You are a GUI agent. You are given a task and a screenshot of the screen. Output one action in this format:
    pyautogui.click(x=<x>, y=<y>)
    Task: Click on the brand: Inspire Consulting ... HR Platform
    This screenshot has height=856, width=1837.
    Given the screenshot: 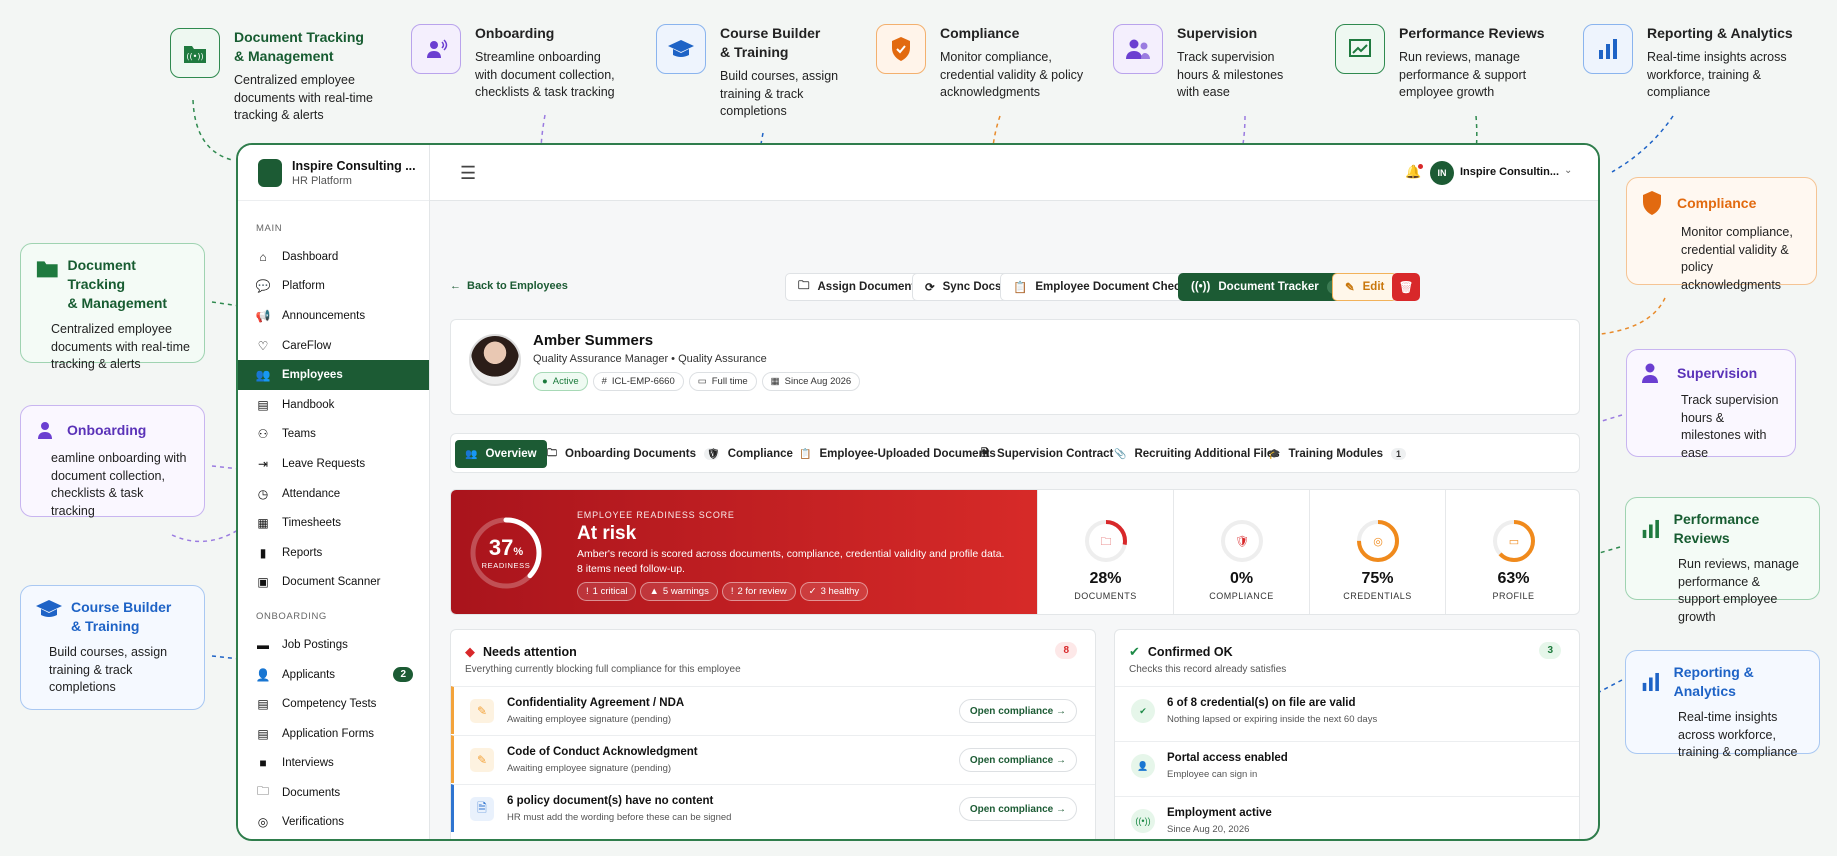 What is the action you would take?
    pyautogui.click(x=333, y=173)
    